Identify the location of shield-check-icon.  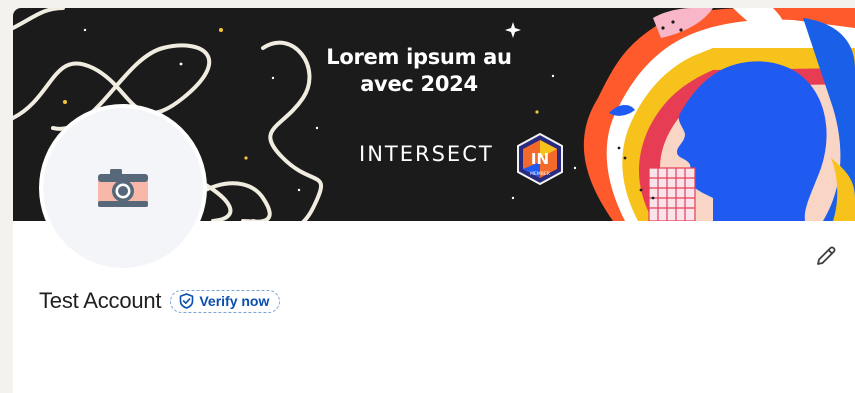
(187, 301).